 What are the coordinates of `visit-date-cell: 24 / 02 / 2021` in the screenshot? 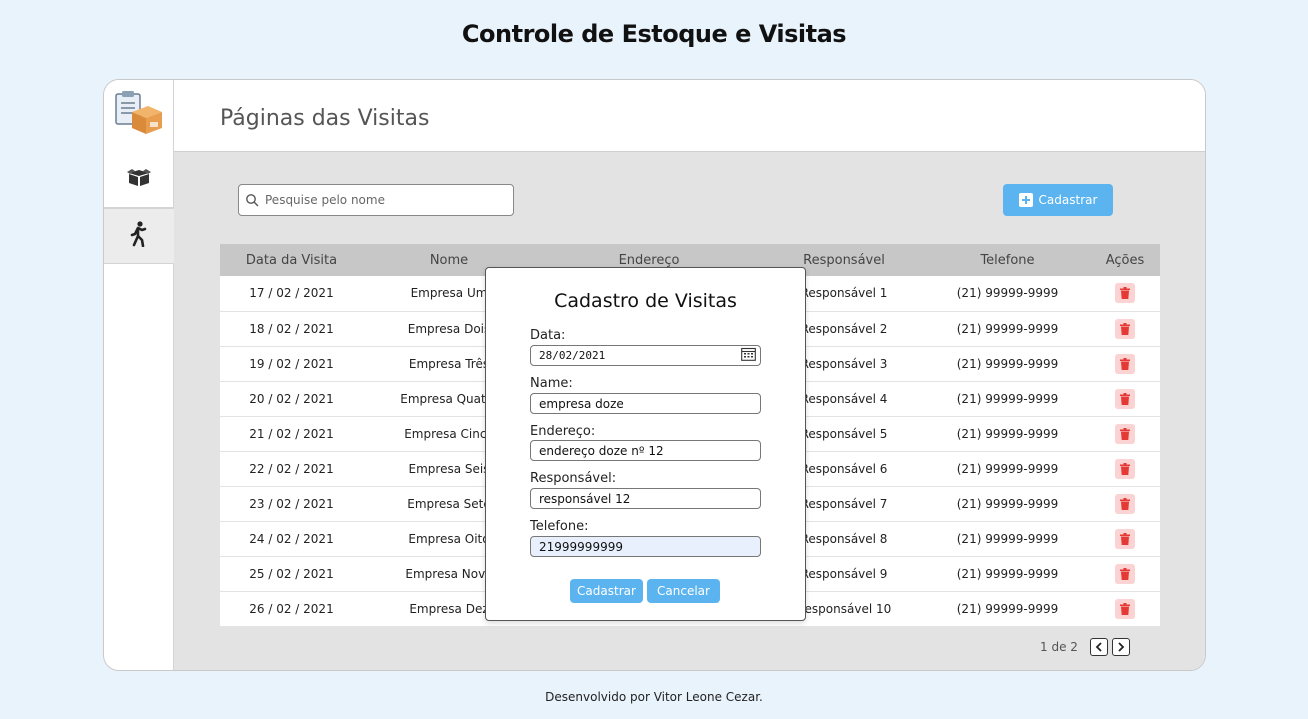 It's located at (291, 539).